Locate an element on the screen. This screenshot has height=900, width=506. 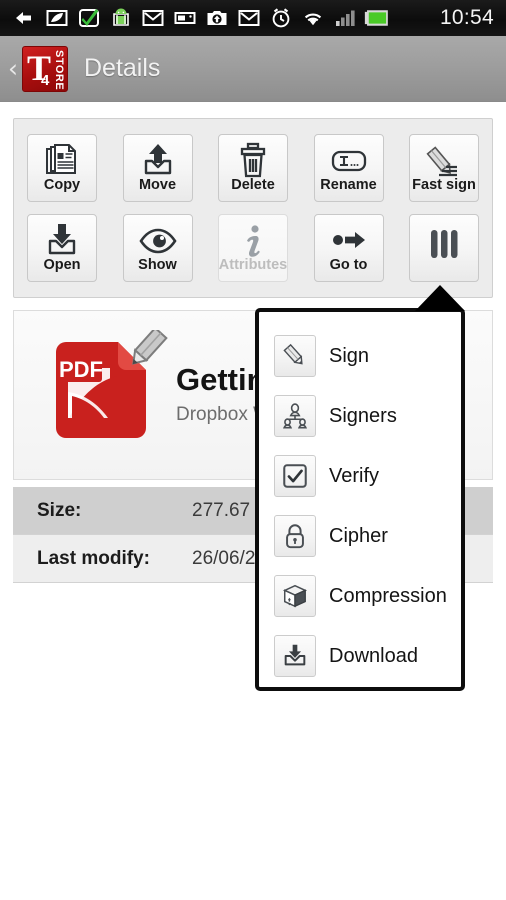
action-bar: ‹ T STORE 4 Details is located at coordinates (253, 69).